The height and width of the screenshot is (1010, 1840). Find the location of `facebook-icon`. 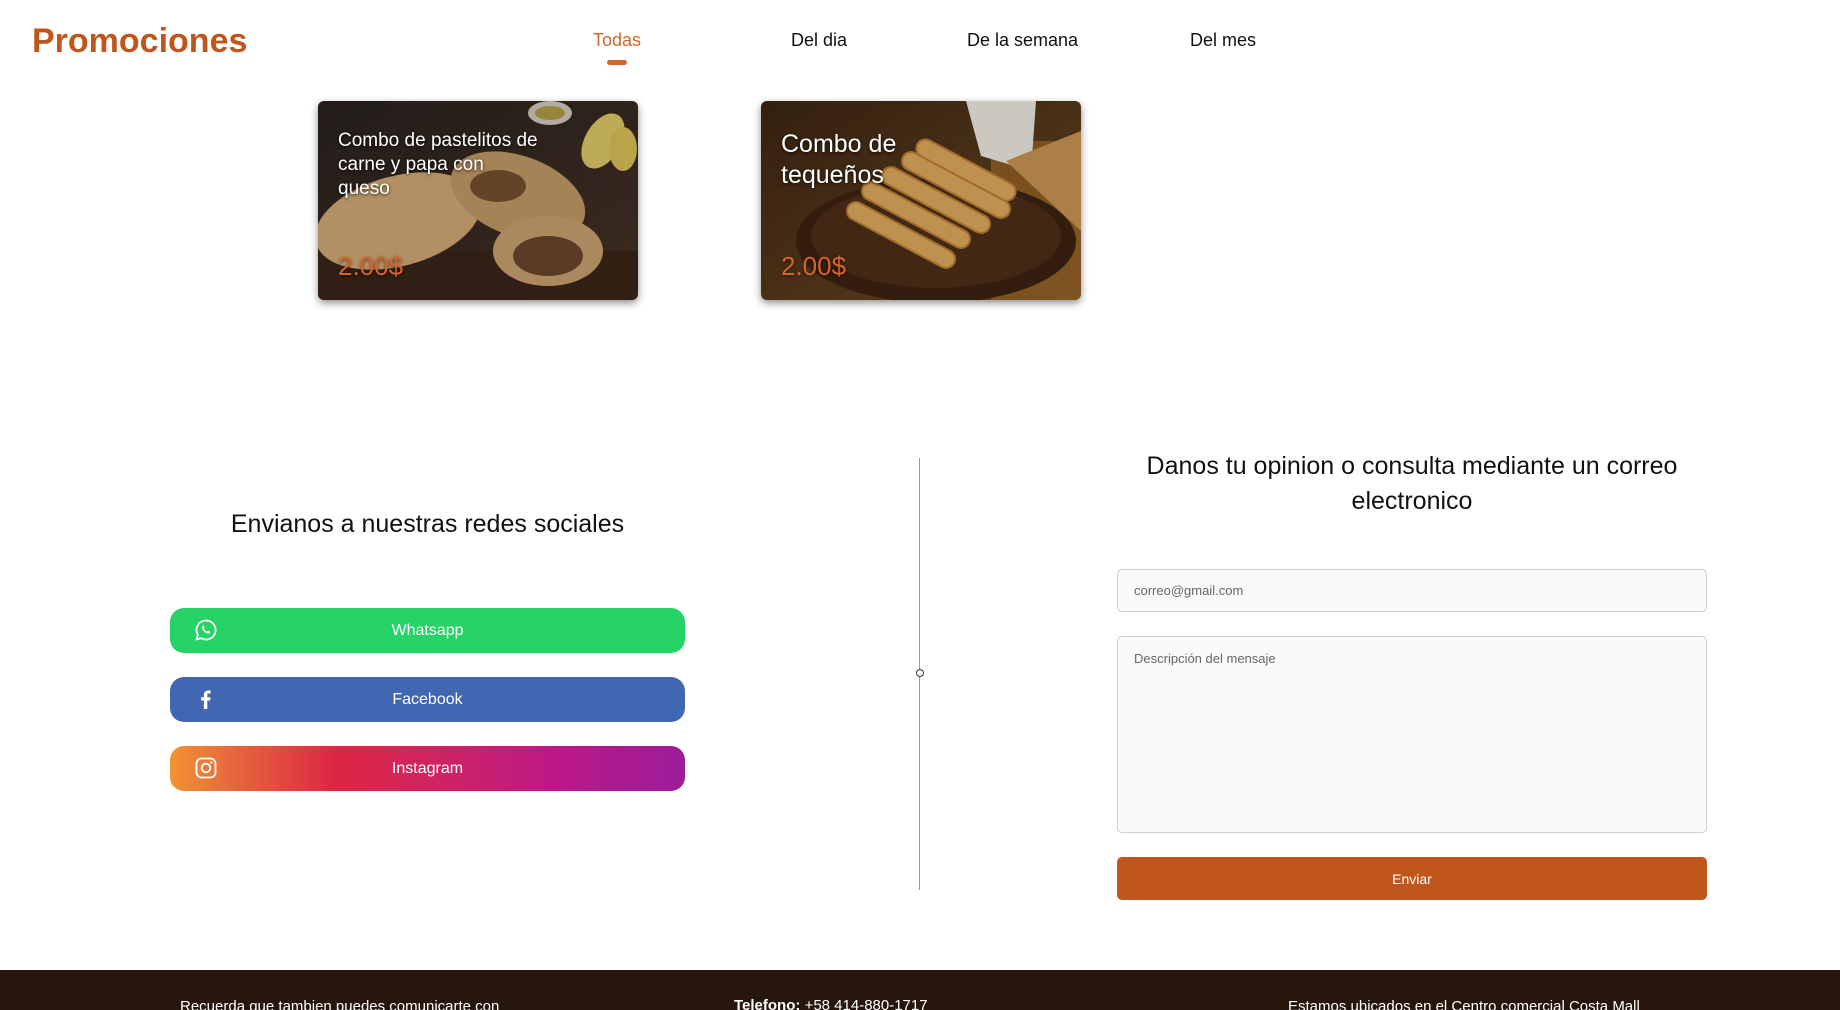

facebook-icon is located at coordinates (206, 699).